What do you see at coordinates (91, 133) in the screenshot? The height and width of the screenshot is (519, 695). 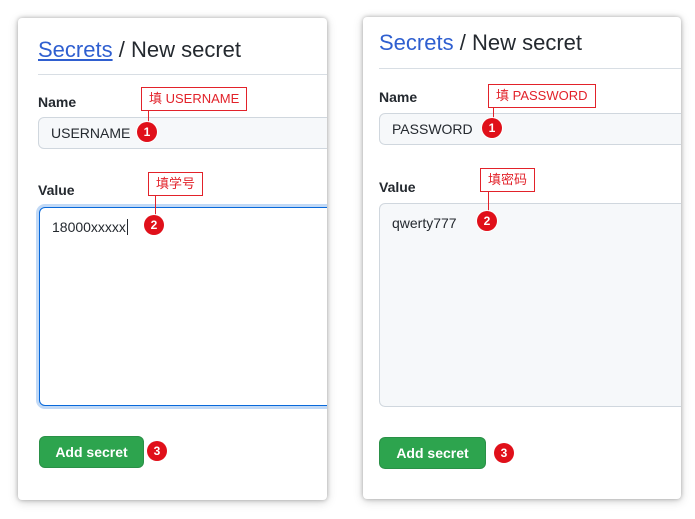 I see `name-input-value: USERNAME` at bounding box center [91, 133].